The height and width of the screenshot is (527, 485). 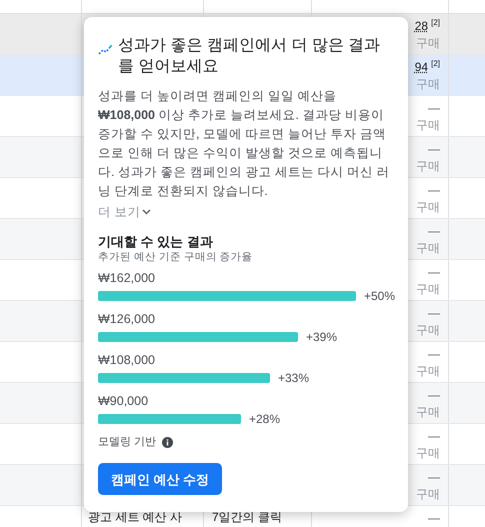 I want to click on modeling-note: 모델링 기반, so click(x=127, y=442).